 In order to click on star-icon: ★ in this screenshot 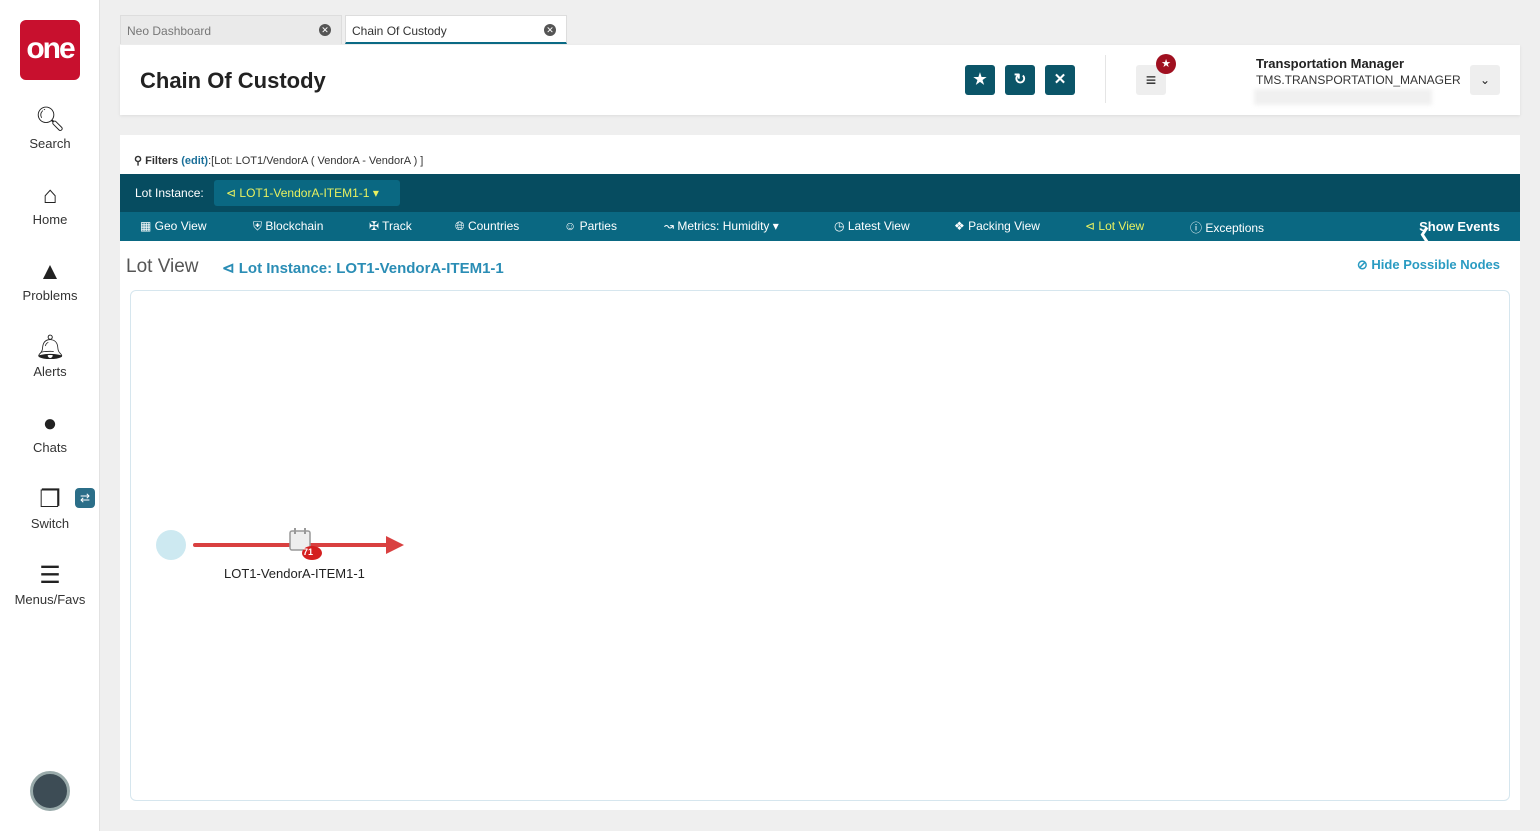, I will do `click(980, 79)`.